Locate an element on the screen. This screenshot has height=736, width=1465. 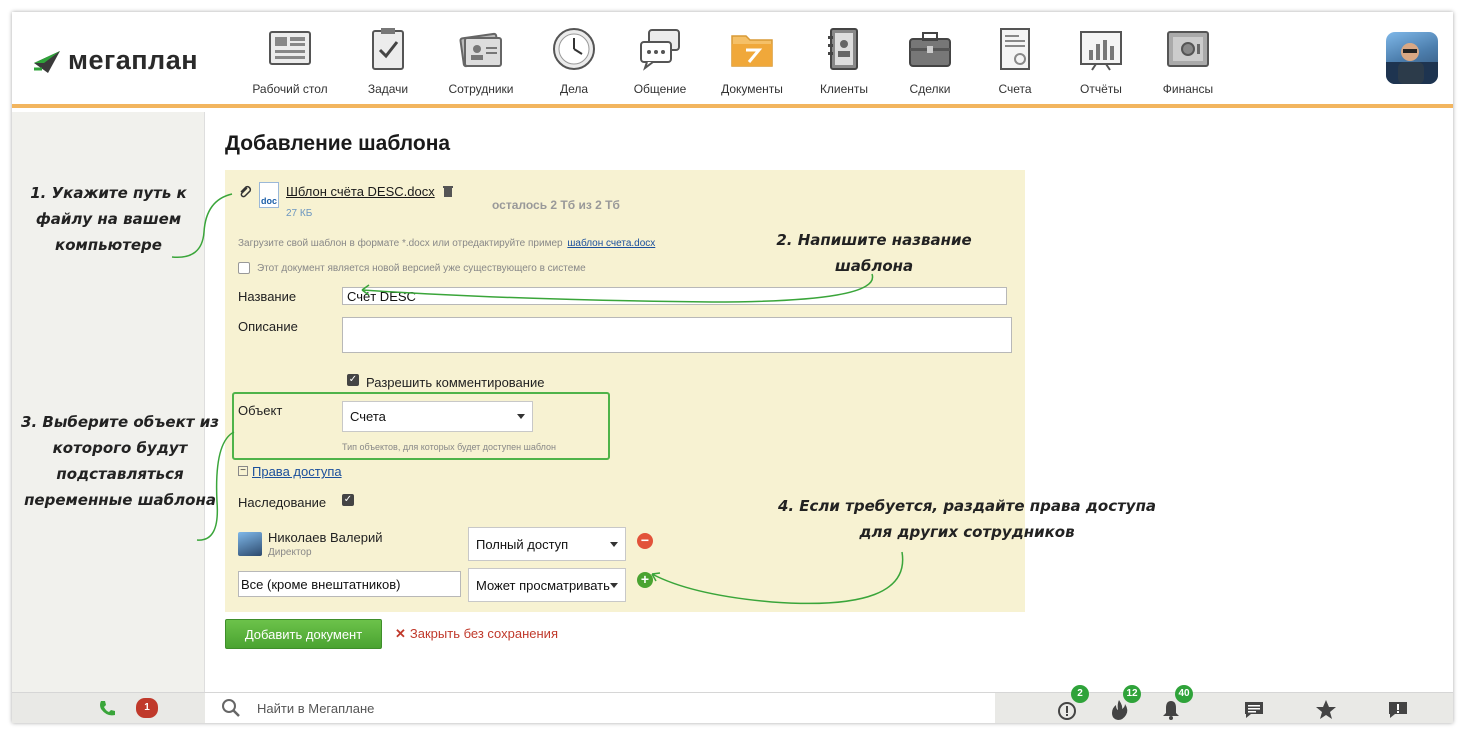
annotation-line: которого будут is located at coordinates (120, 448).